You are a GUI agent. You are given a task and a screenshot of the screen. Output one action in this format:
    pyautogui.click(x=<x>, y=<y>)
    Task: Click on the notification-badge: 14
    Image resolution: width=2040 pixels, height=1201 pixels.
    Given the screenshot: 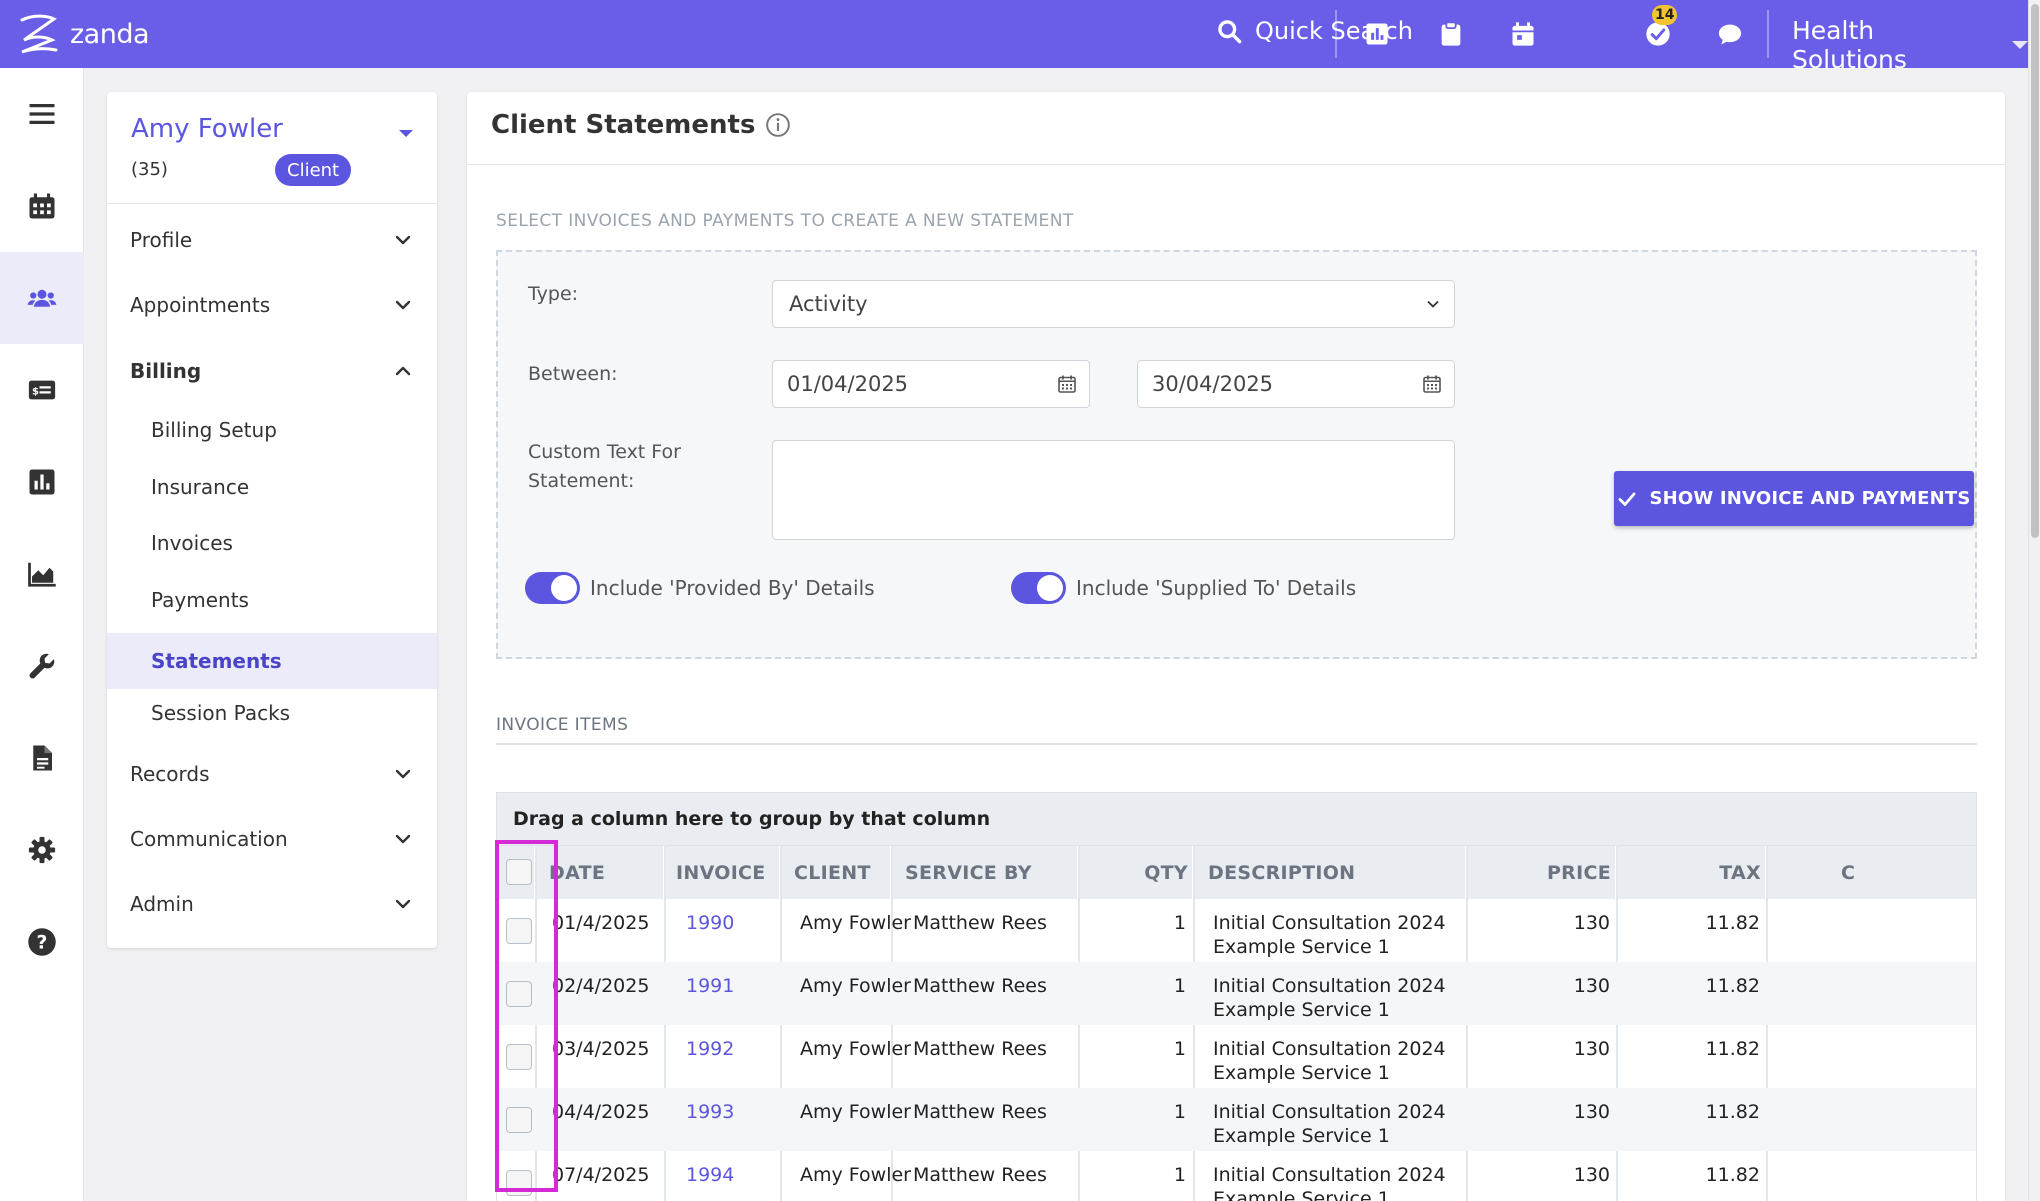 What is the action you would take?
    pyautogui.click(x=1665, y=15)
    